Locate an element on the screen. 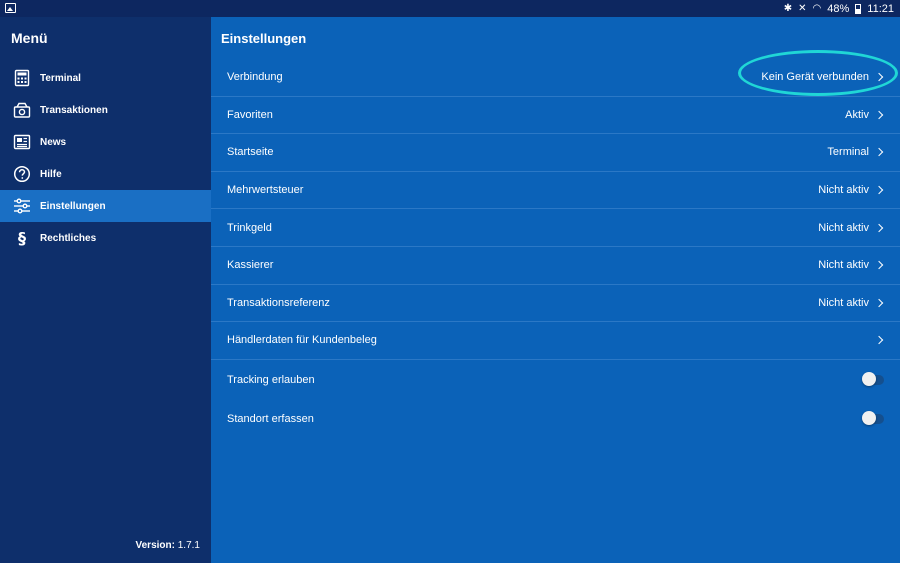 The height and width of the screenshot is (563, 900). sidebar-item-transaktionen: Transaktionen is located at coordinates (105, 110).